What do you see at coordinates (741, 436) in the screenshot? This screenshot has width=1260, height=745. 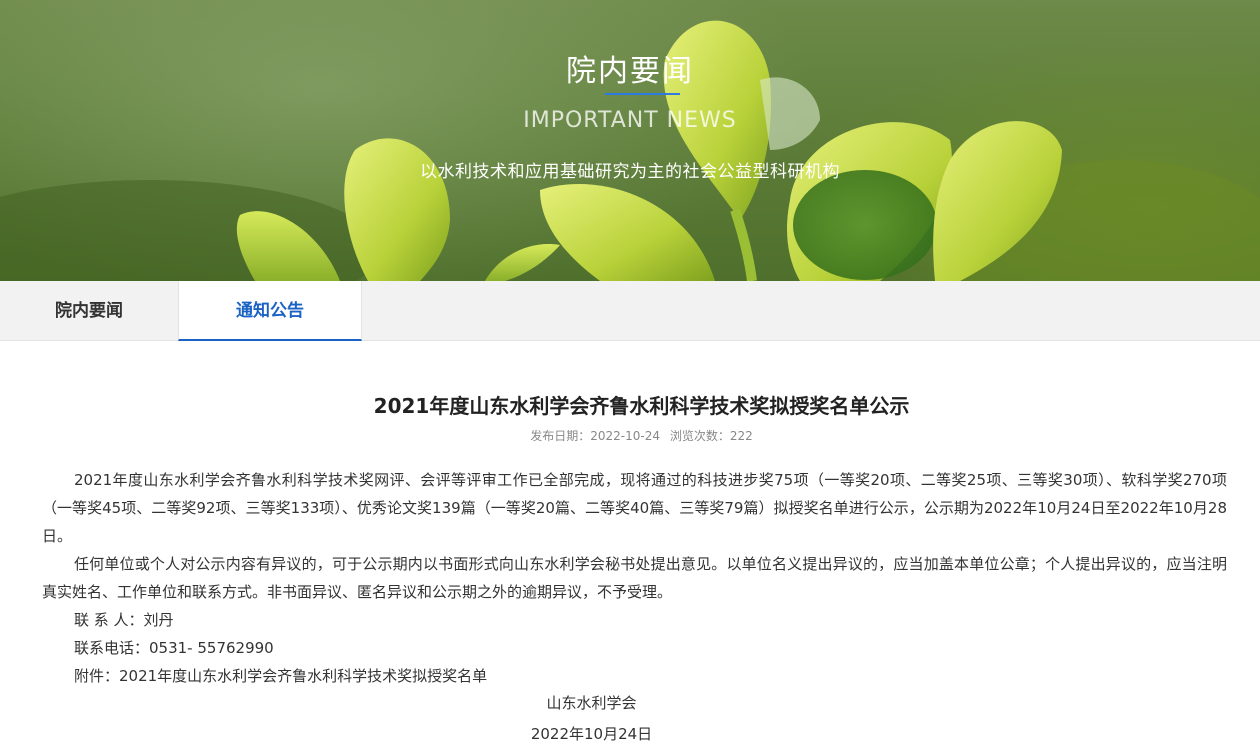 I see `view-count-value: 222` at bounding box center [741, 436].